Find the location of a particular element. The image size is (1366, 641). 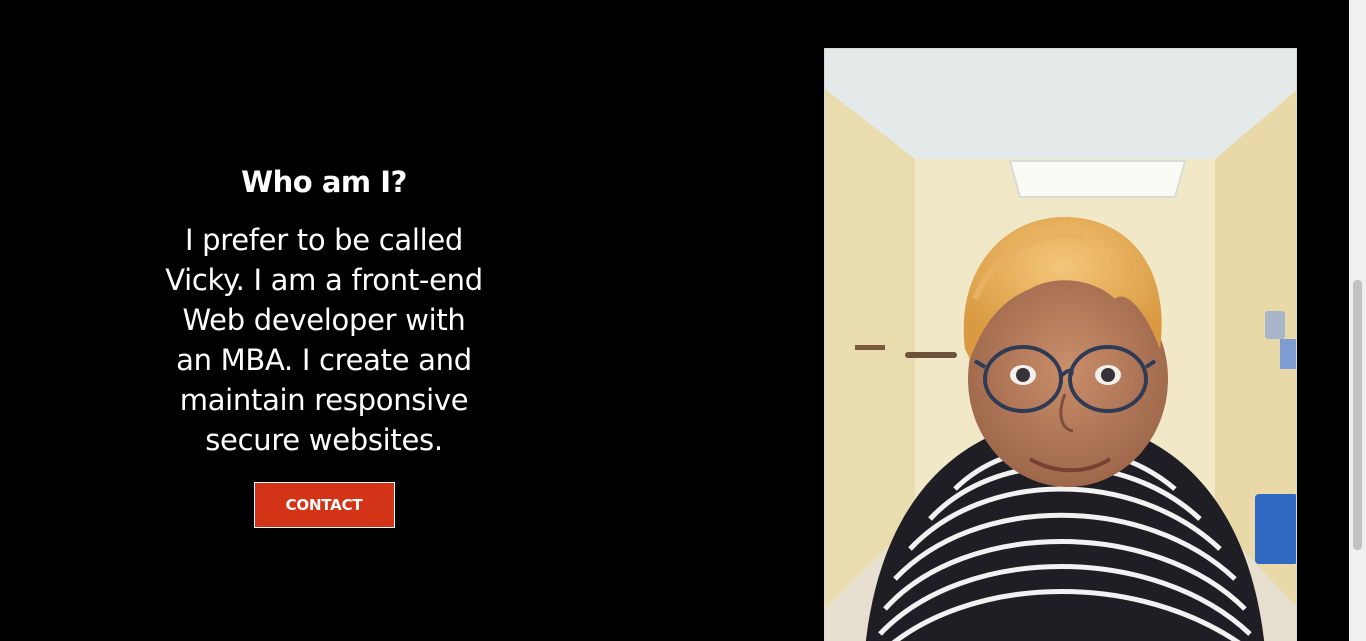

about-heading: Who am I? is located at coordinates (324, 182).